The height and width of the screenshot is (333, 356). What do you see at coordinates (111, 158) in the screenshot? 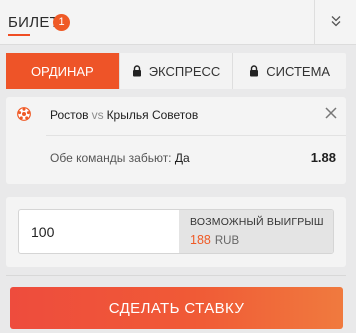
I see `market-name: Обе команды забьют:` at bounding box center [111, 158].